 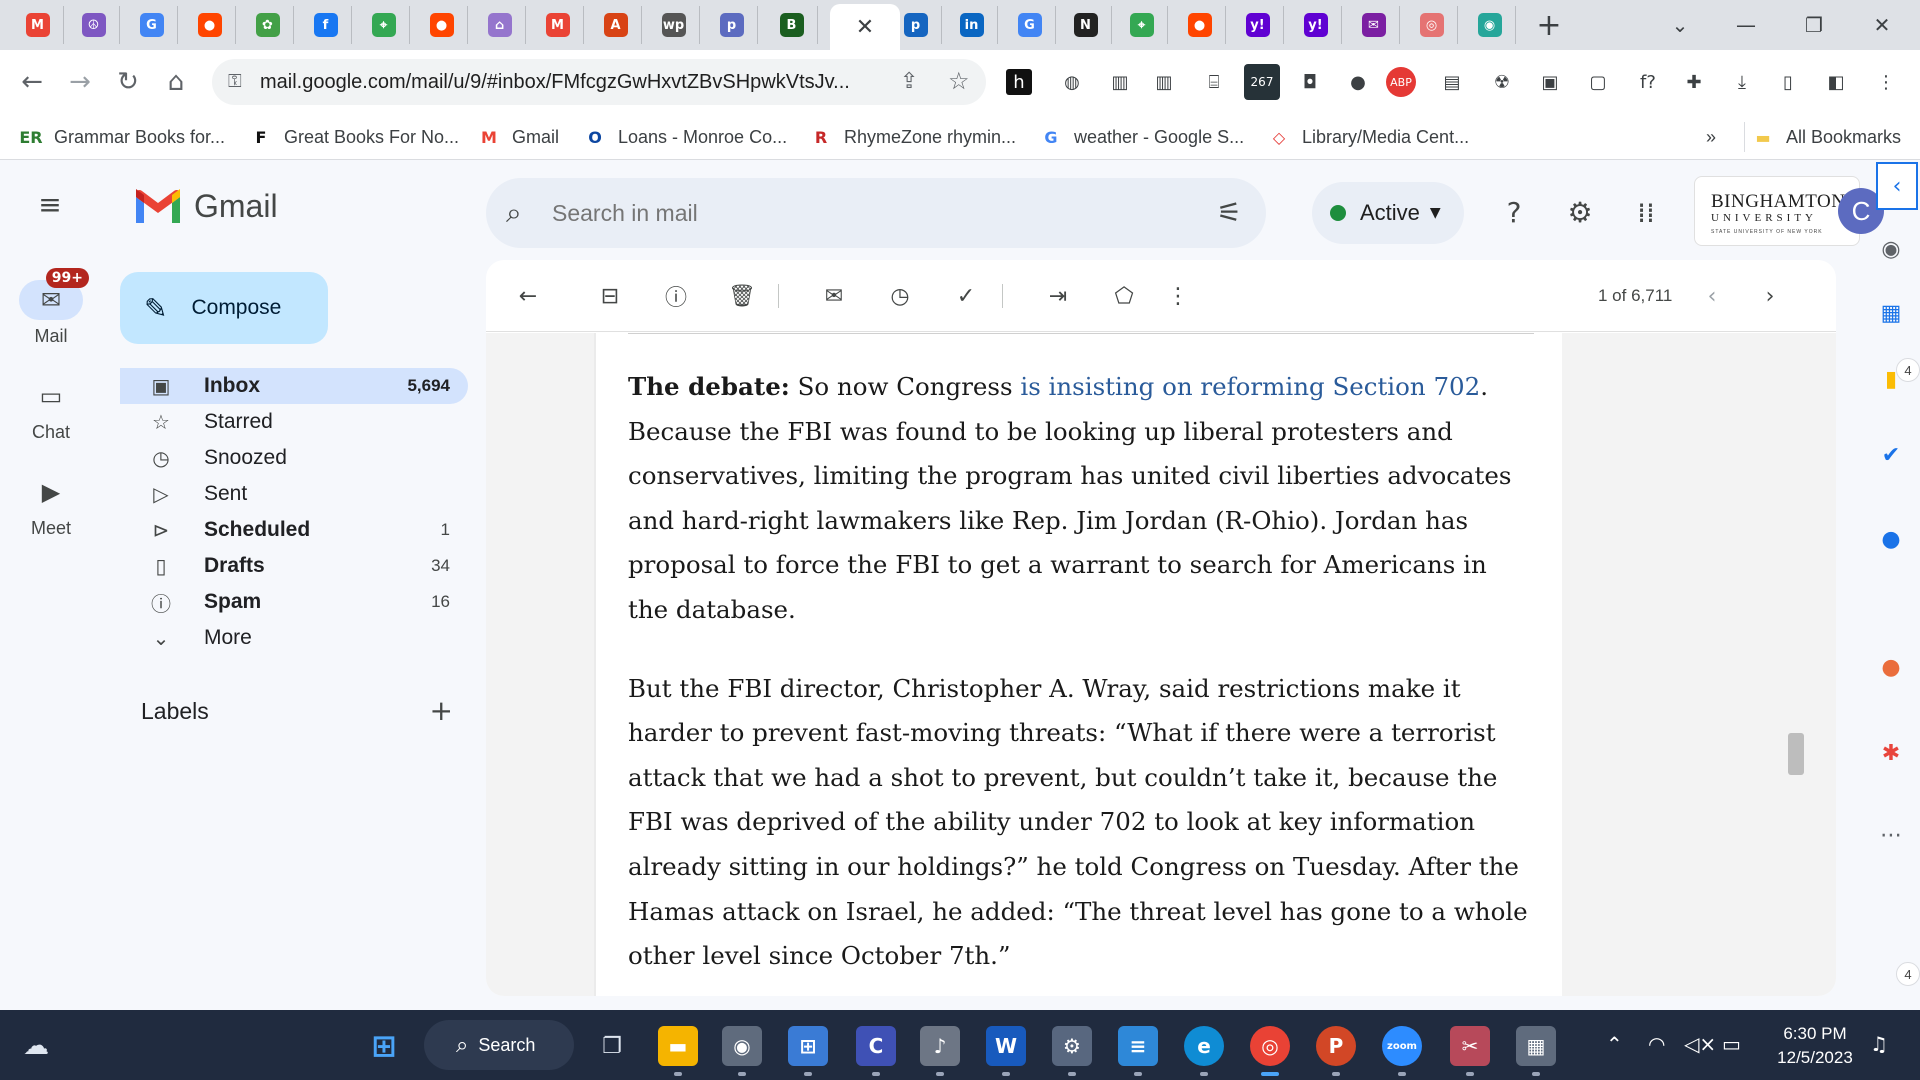 What do you see at coordinates (966, 296) in the screenshot?
I see `add-task-icon: ✓` at bounding box center [966, 296].